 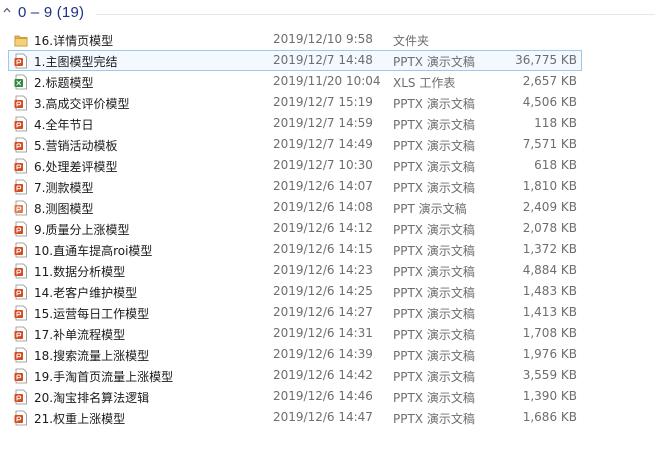 What do you see at coordinates (411, 41) in the screenshot?
I see `file-type: 文件夹` at bounding box center [411, 41].